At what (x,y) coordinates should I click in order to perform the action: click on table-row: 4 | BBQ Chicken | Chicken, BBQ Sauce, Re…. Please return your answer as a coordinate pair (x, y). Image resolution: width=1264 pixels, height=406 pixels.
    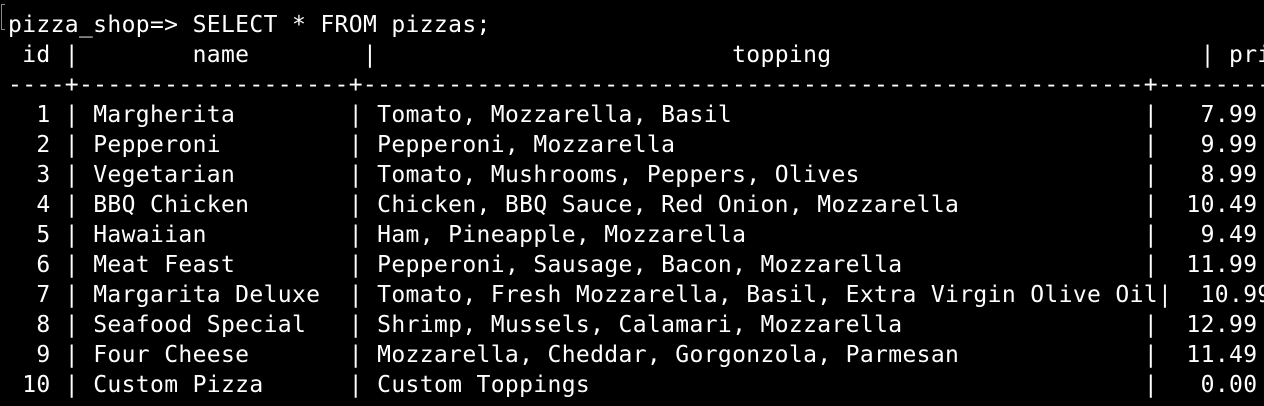
    Looking at the image, I should click on (647, 205).